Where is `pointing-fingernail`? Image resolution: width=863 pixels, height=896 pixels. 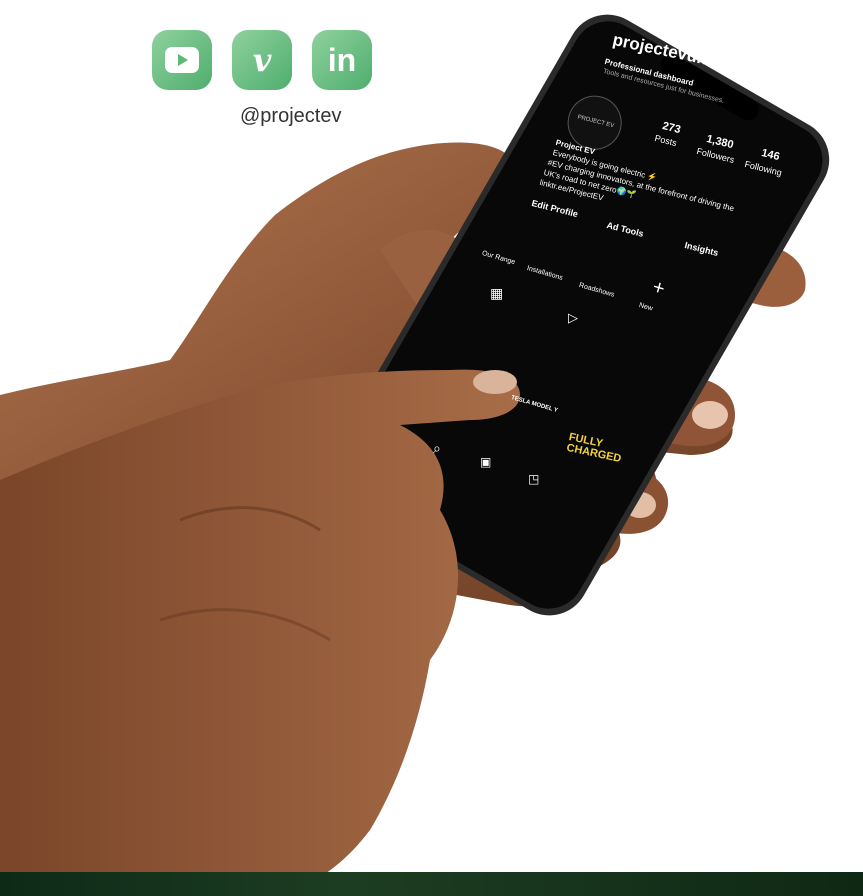 pointing-fingernail is located at coordinates (495, 382).